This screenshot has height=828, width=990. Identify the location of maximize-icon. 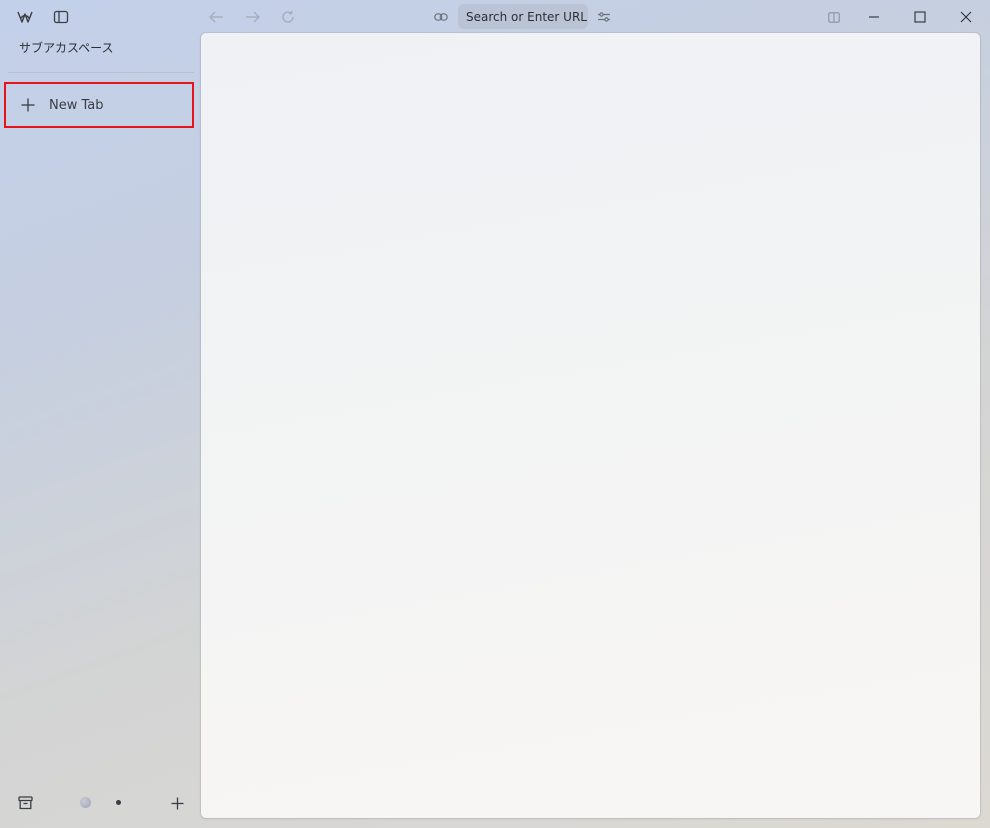
(920, 17).